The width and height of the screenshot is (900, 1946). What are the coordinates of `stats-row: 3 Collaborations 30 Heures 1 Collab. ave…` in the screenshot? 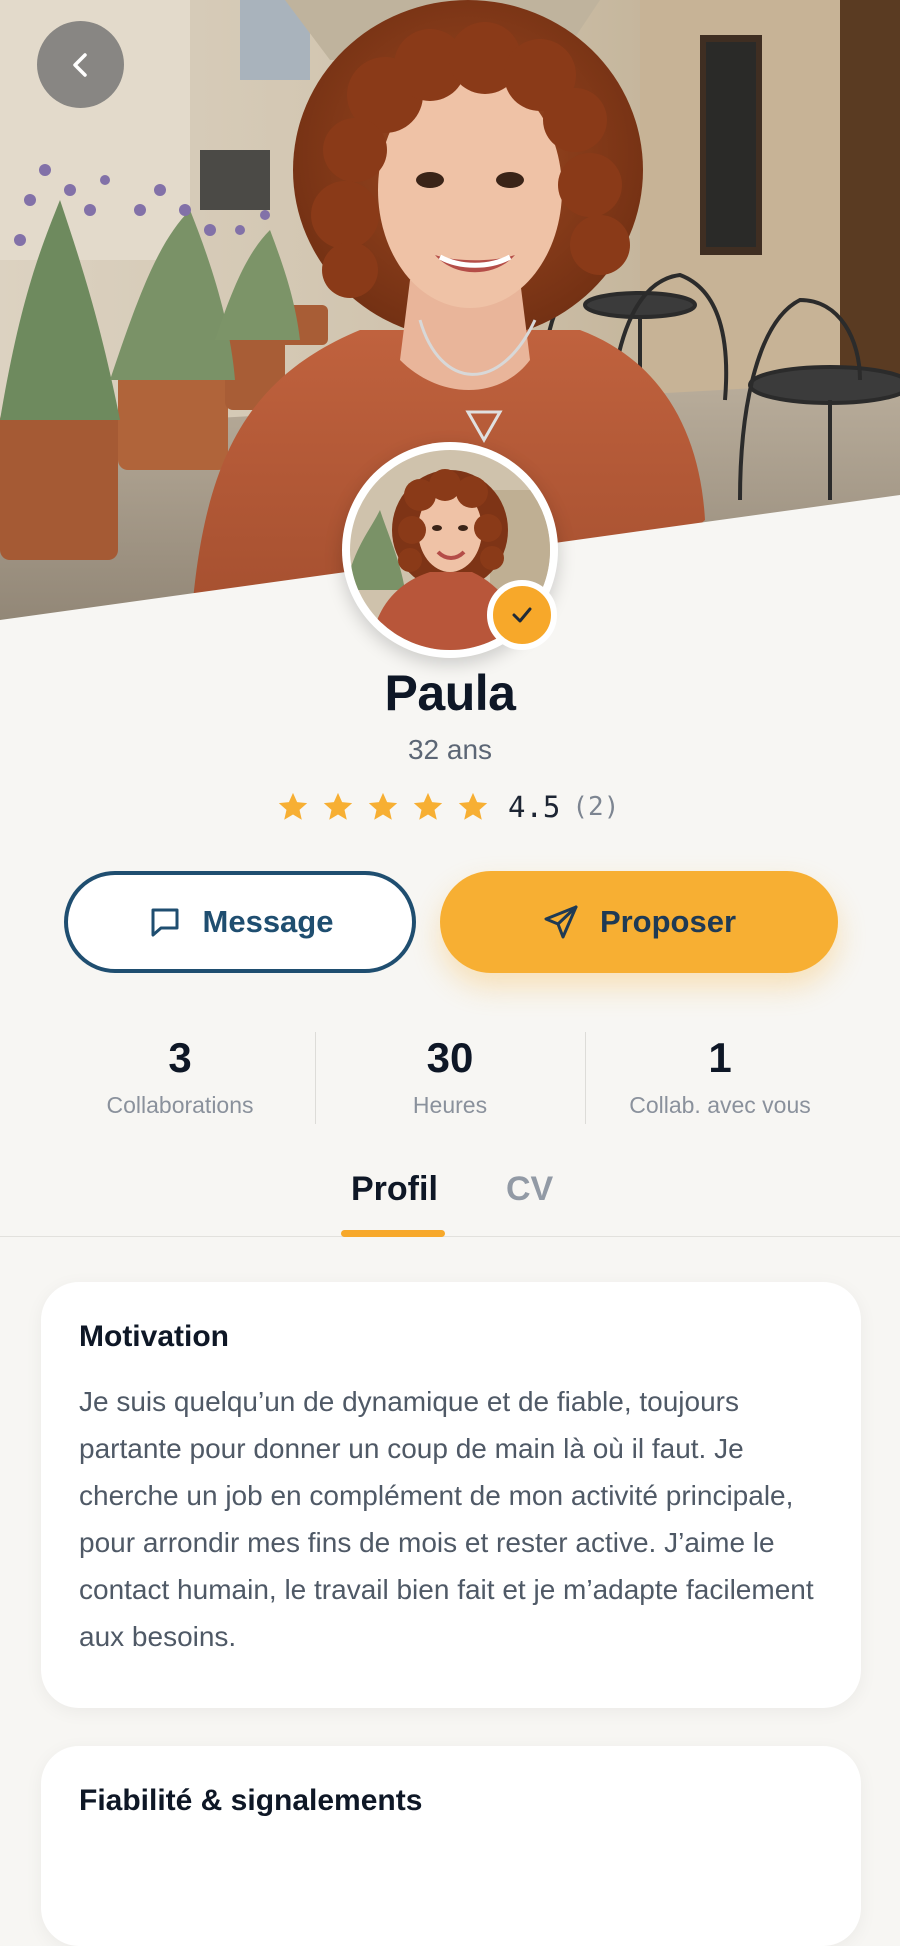 It's located at (450, 1078).